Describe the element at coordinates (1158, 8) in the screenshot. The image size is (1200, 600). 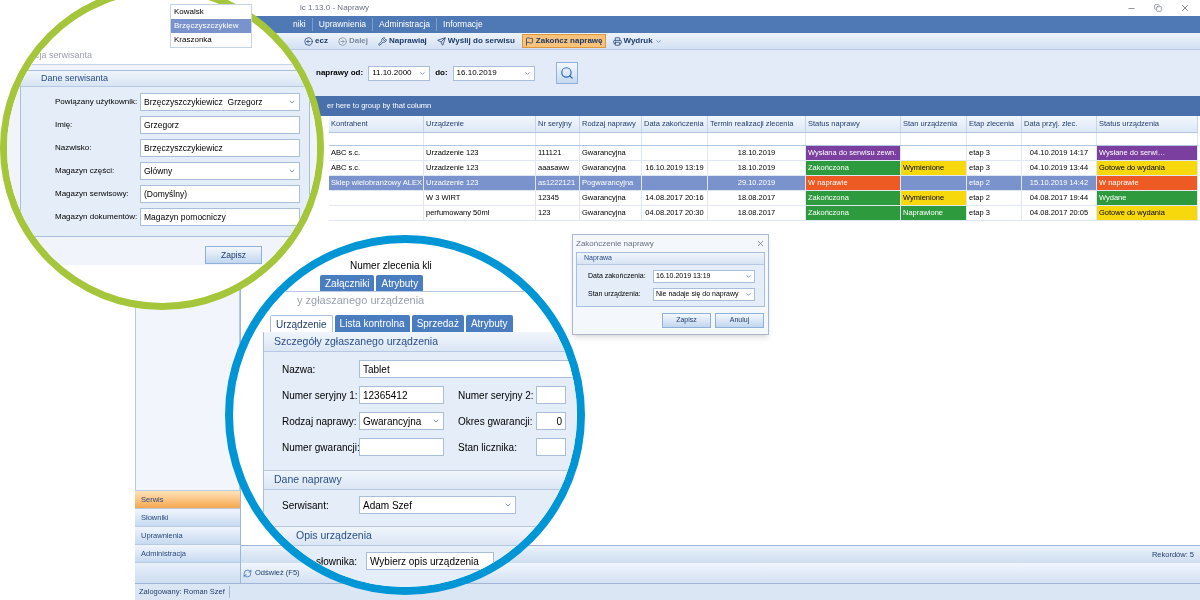
I see `restore-icon` at that location.